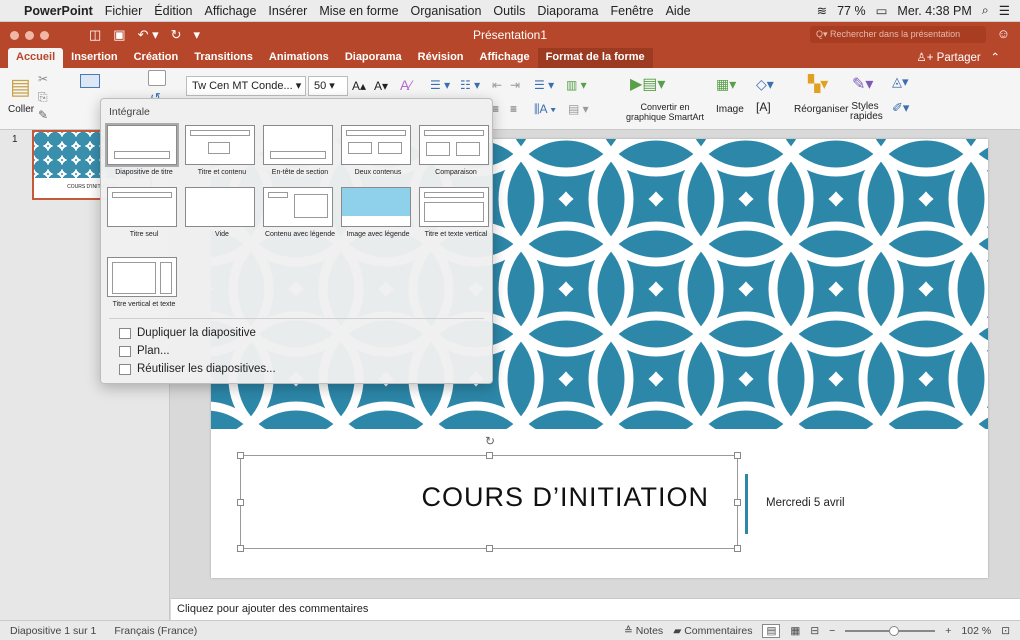 The image size is (1020, 640). What do you see at coordinates (958, 57) in the screenshot?
I see `share-button: ♙+ Partager ⌃` at bounding box center [958, 57].